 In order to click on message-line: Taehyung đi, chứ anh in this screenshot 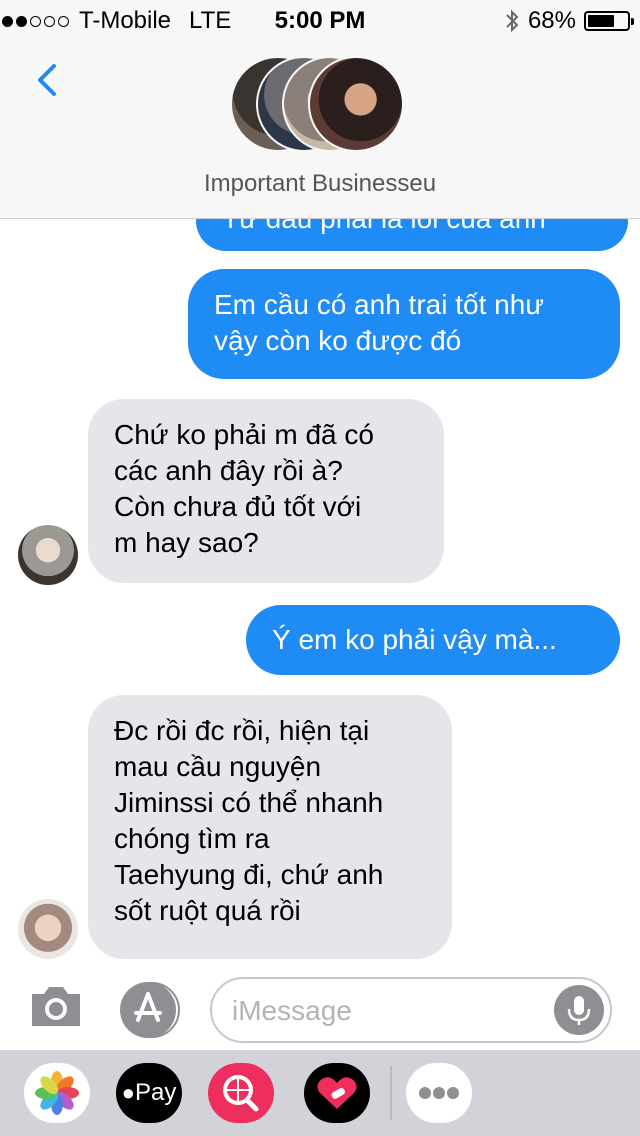, I will do `click(249, 874)`.